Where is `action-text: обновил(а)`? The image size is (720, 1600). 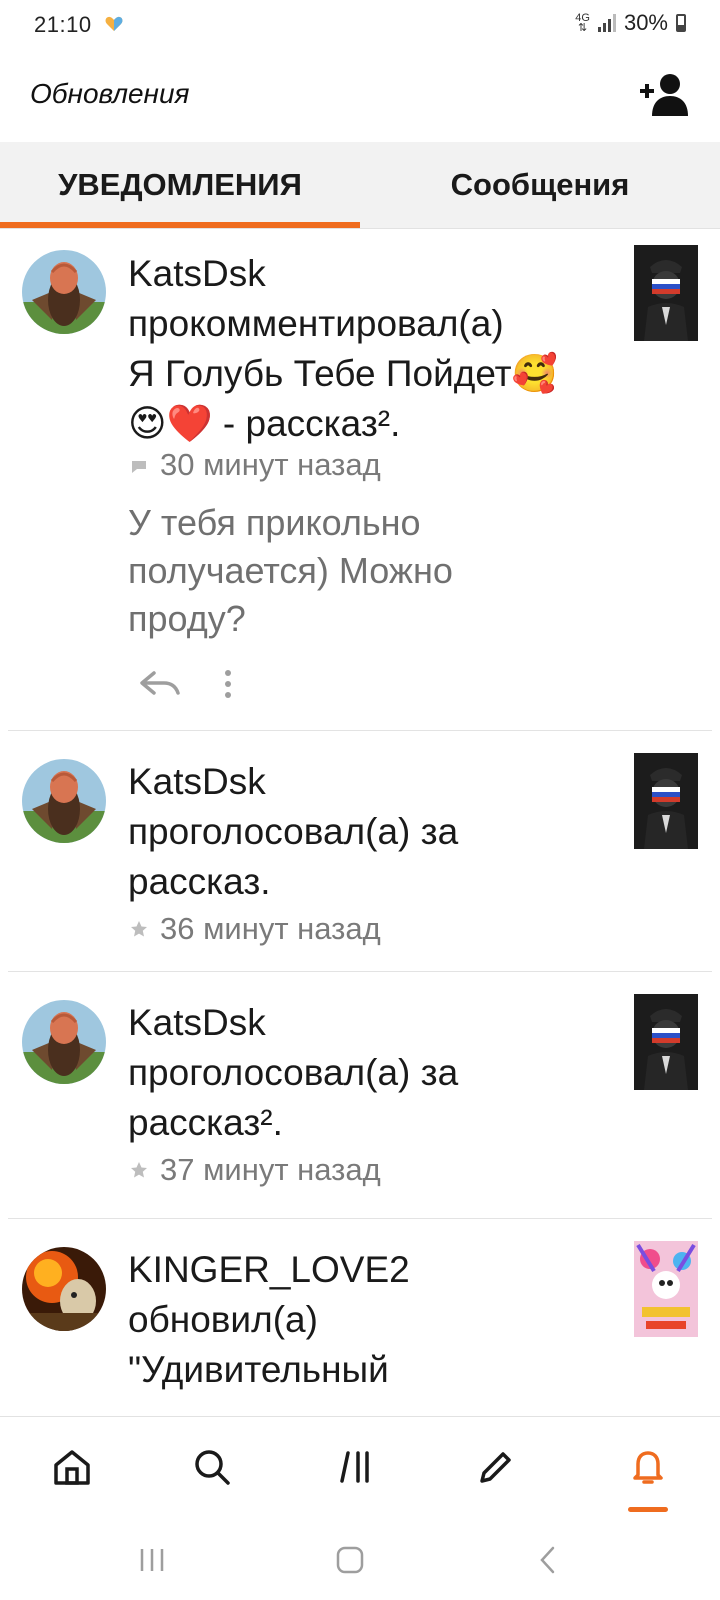 action-text: обновил(а) is located at coordinates (223, 1319).